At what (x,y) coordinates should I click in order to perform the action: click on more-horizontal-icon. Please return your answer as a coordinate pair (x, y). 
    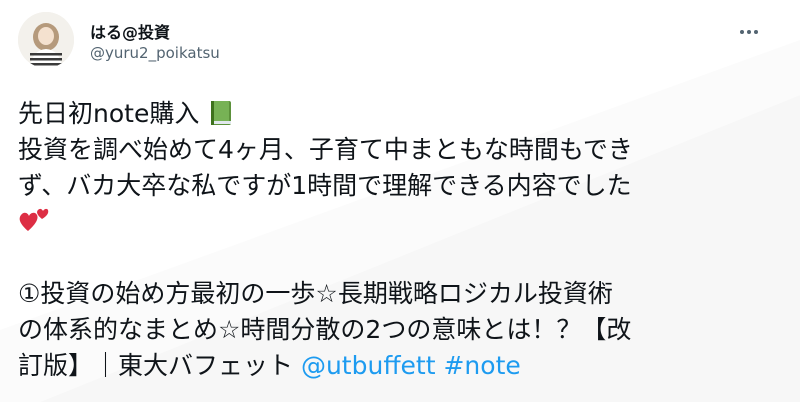
    Looking at the image, I should click on (749, 32).